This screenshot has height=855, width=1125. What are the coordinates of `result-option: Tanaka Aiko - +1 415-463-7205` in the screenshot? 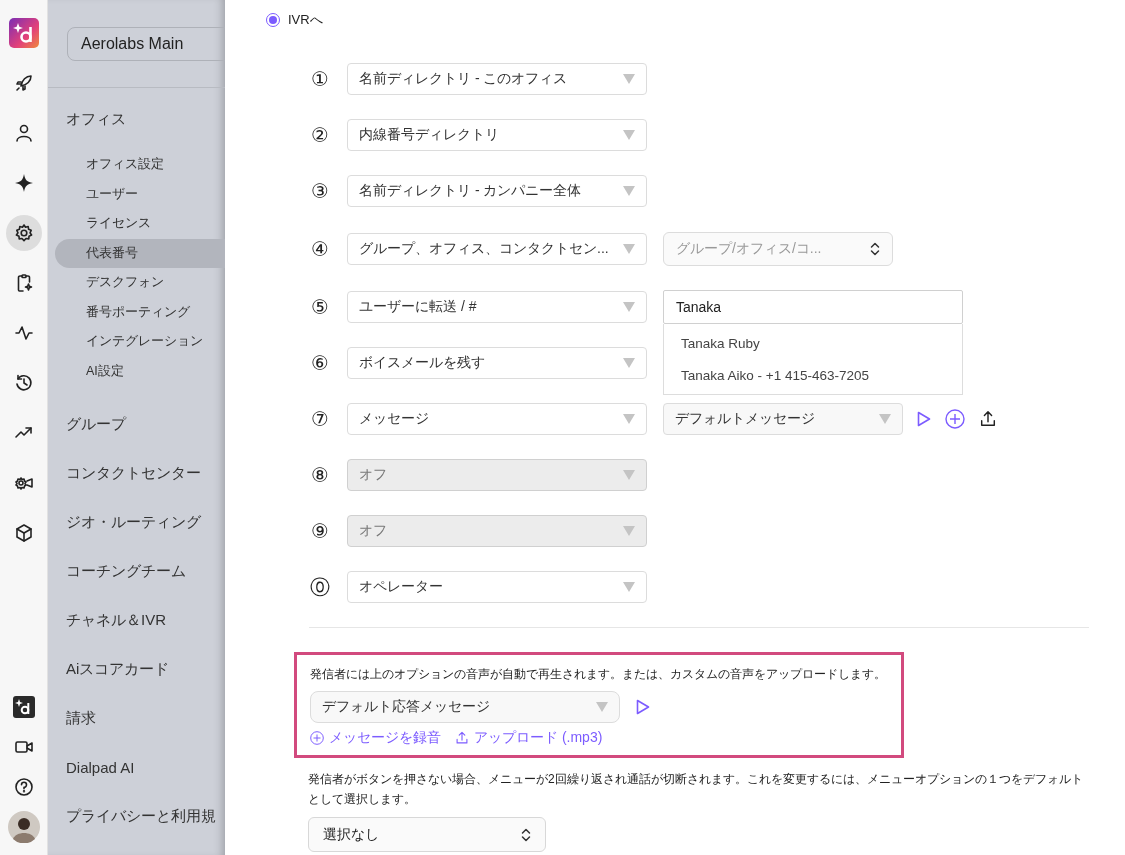 It's located at (813, 375).